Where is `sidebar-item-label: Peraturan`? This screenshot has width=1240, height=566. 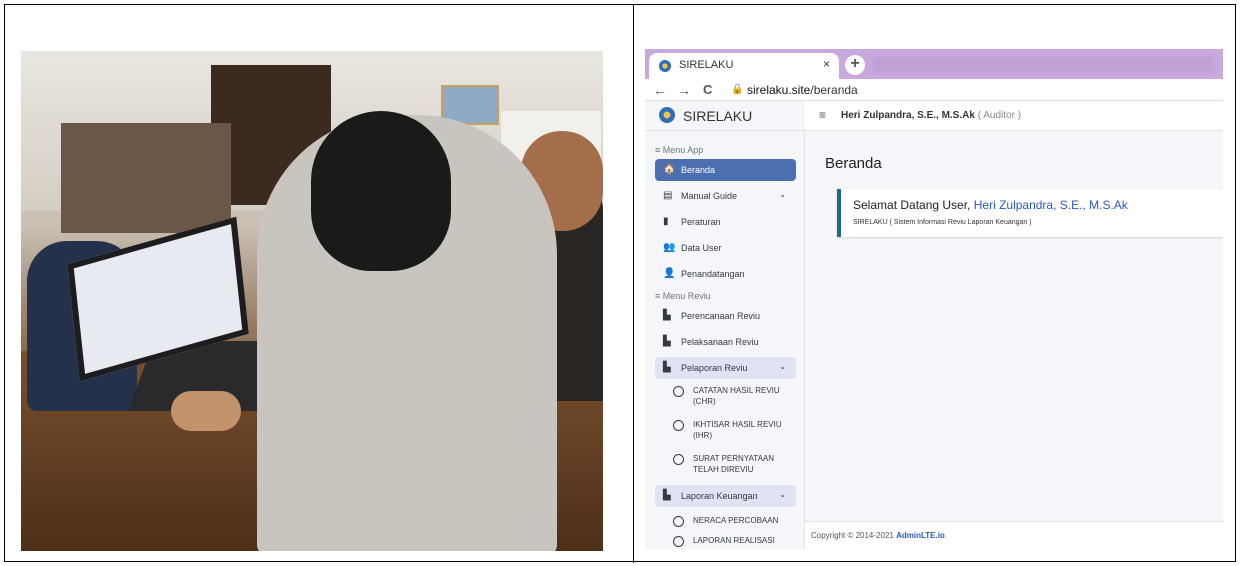 sidebar-item-label: Peraturan is located at coordinates (701, 222).